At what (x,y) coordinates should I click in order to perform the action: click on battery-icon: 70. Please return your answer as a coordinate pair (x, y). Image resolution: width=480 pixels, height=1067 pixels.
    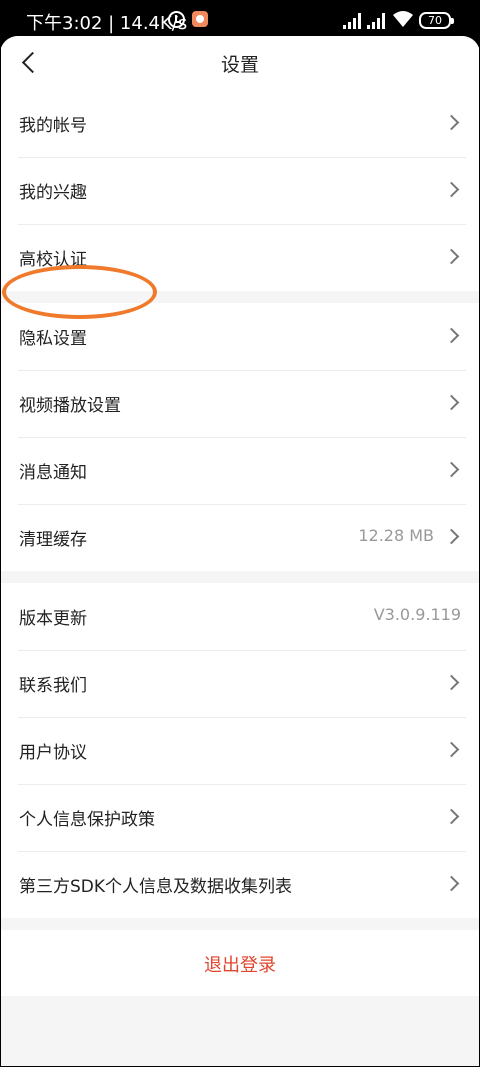
    Looking at the image, I should click on (436, 20).